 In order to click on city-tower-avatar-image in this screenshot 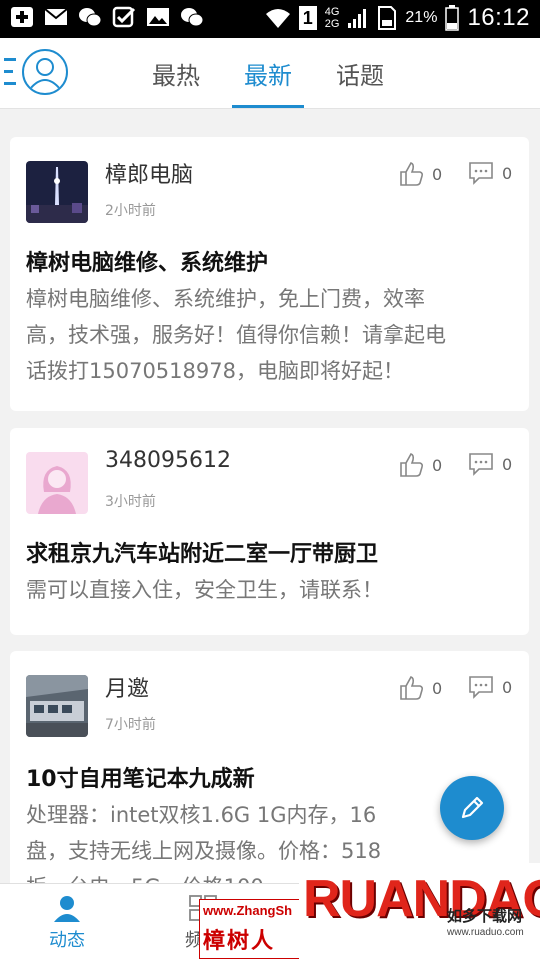, I will do `click(57, 192)`.